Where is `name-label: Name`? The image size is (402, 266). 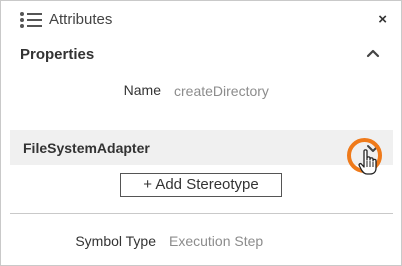
name-label: Name is located at coordinates (142, 90).